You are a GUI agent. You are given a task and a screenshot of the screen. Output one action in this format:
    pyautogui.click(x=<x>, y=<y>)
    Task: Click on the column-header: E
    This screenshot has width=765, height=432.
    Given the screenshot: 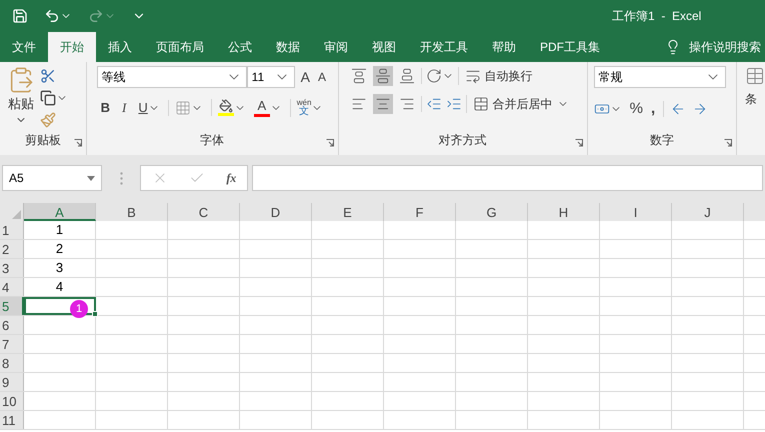 What is the action you would take?
    pyautogui.click(x=348, y=212)
    